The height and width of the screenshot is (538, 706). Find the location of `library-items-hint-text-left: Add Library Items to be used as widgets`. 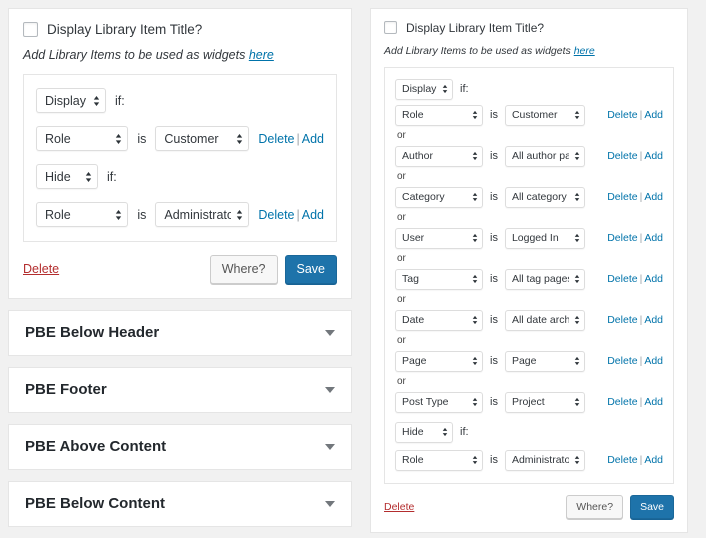

library-items-hint-text-left: Add Library Items to be used as widgets is located at coordinates (136, 55).